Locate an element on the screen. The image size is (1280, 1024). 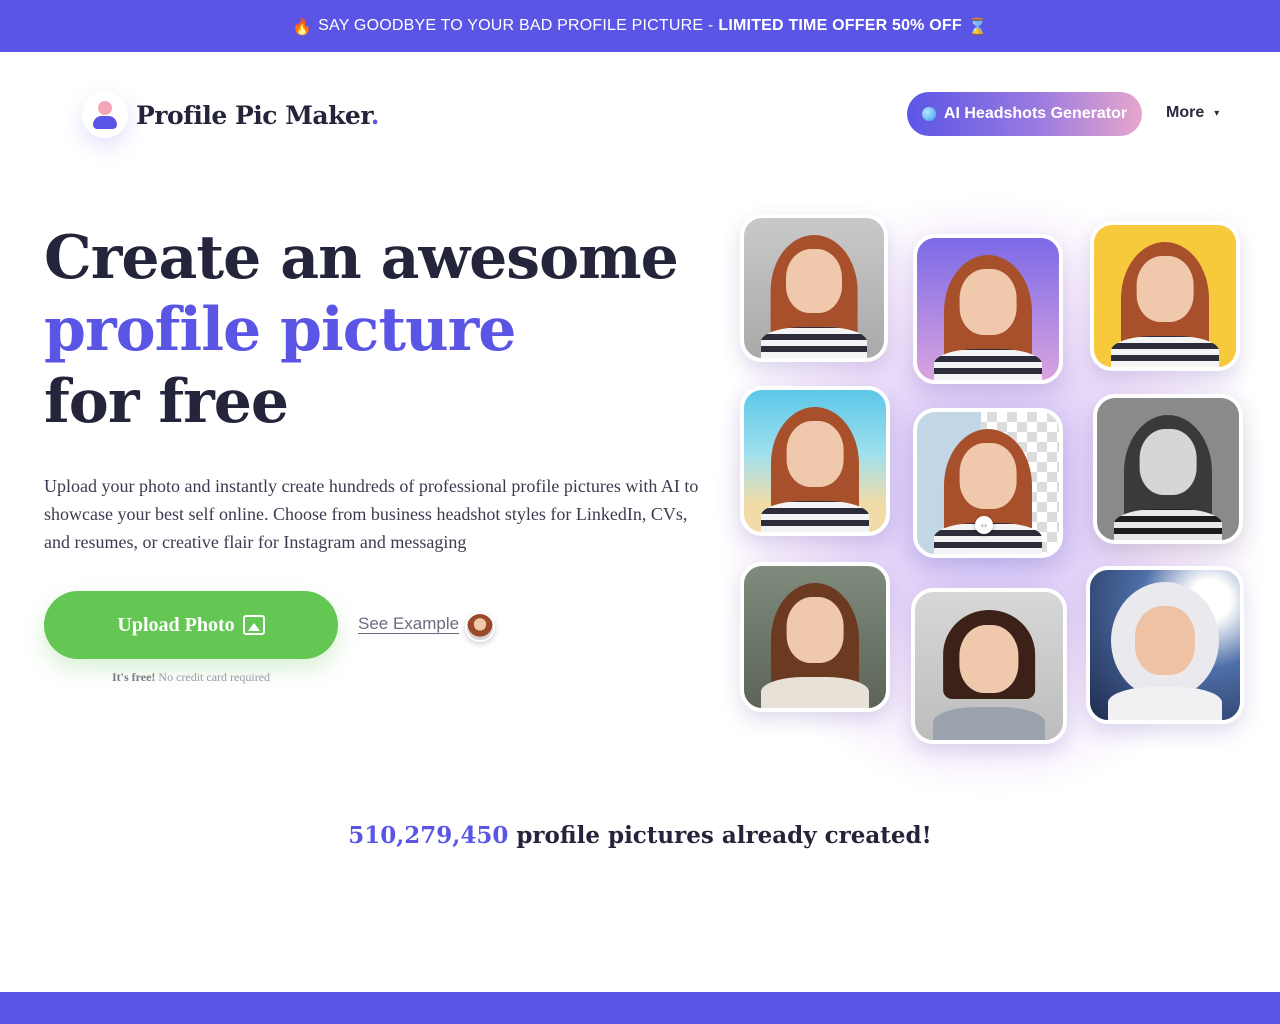
example-avatar is located at coordinates (480, 627).